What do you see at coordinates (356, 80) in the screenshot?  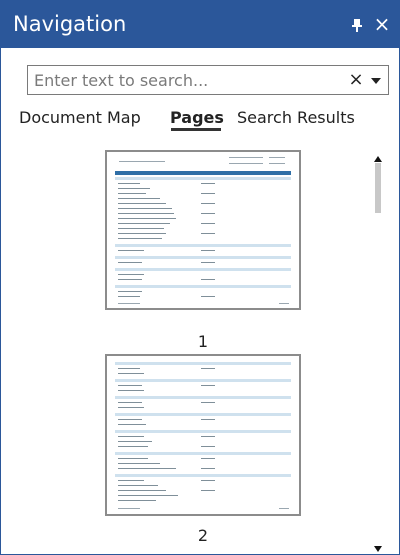 I see `clear-search-button: ×` at bounding box center [356, 80].